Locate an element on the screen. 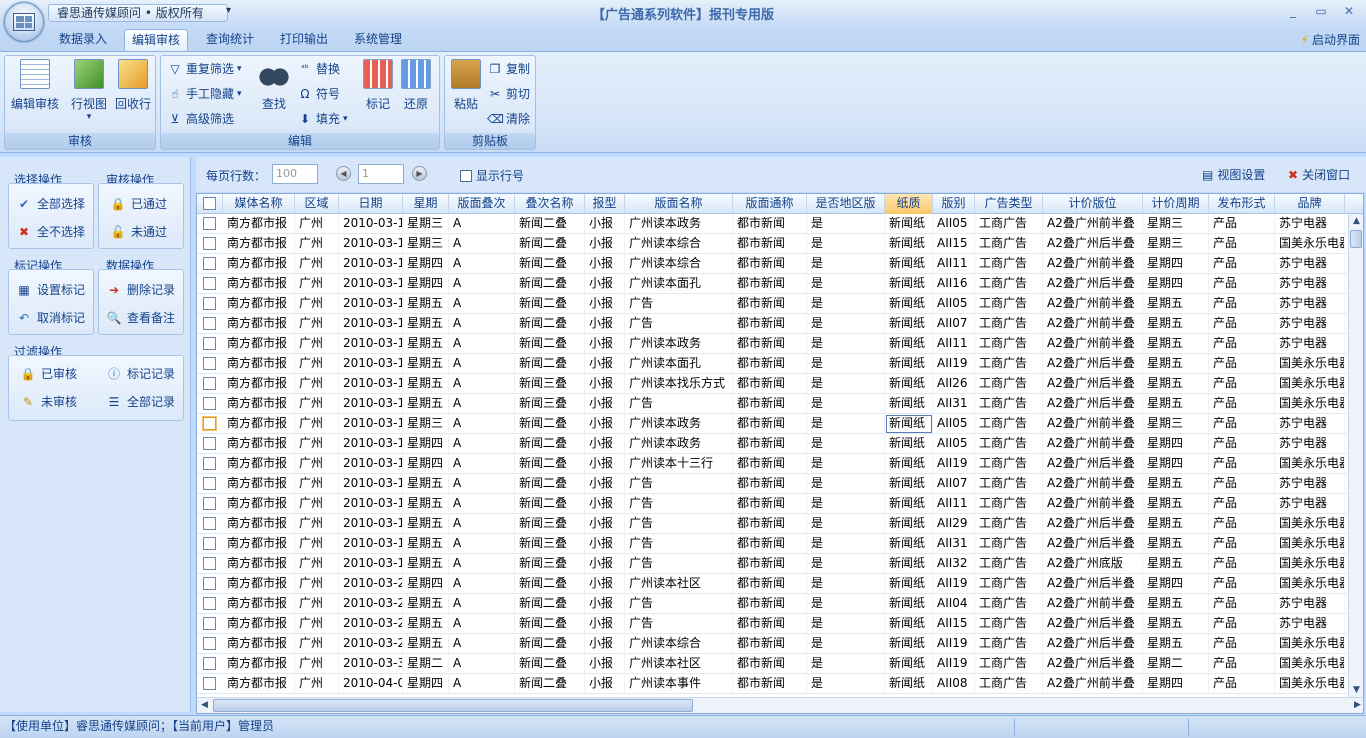 This screenshot has width=1366, height=738. mark-button: 标记 is located at coordinates (378, 85).